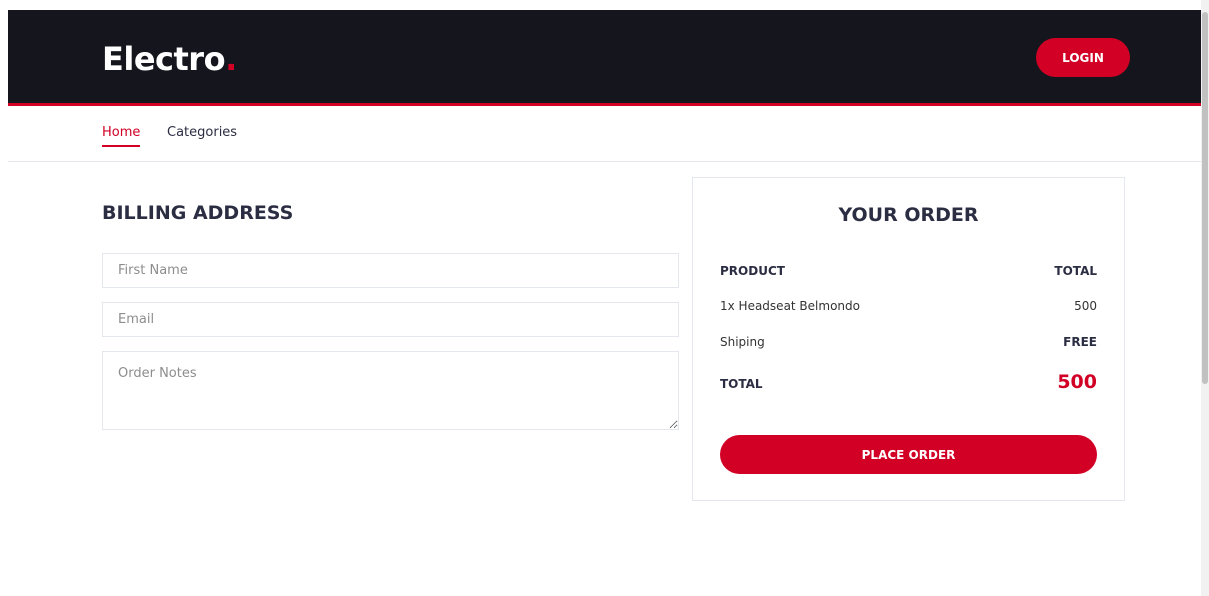 The image size is (1209, 596). I want to click on order-notes-textarea, so click(390, 390).